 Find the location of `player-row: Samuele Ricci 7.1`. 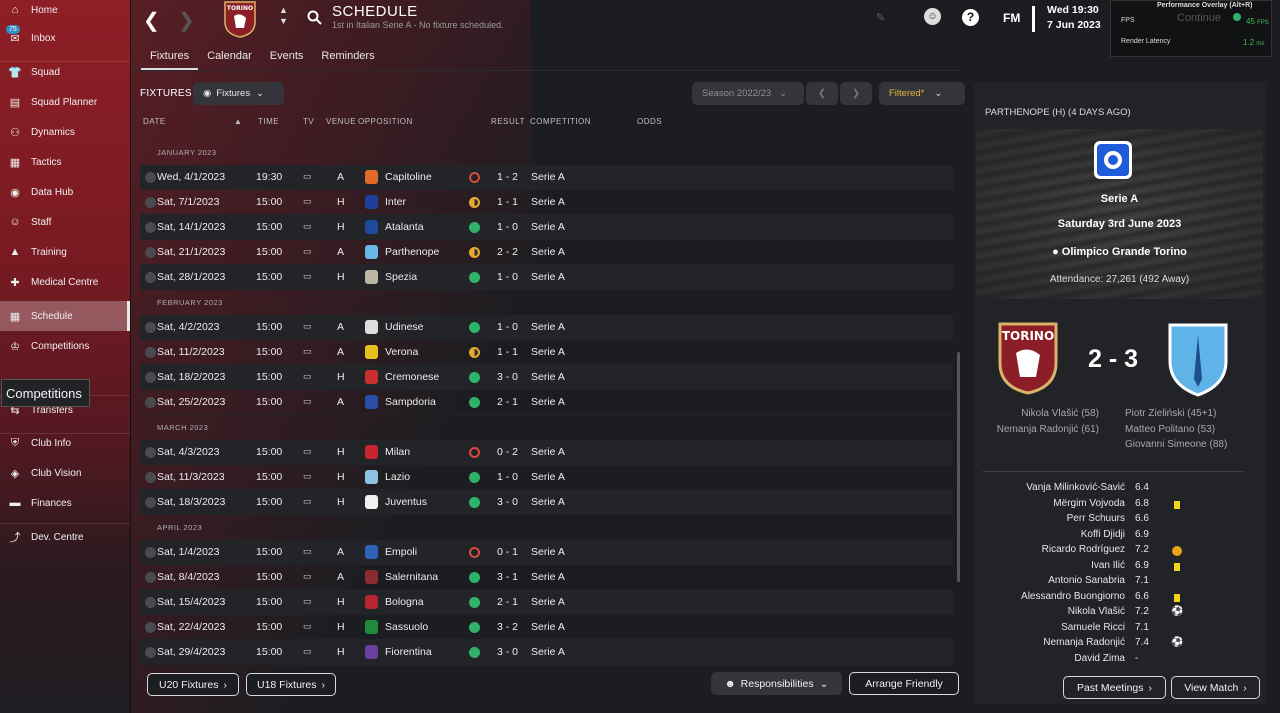

player-row: Samuele Ricci 7.1 is located at coordinates (1119, 629).